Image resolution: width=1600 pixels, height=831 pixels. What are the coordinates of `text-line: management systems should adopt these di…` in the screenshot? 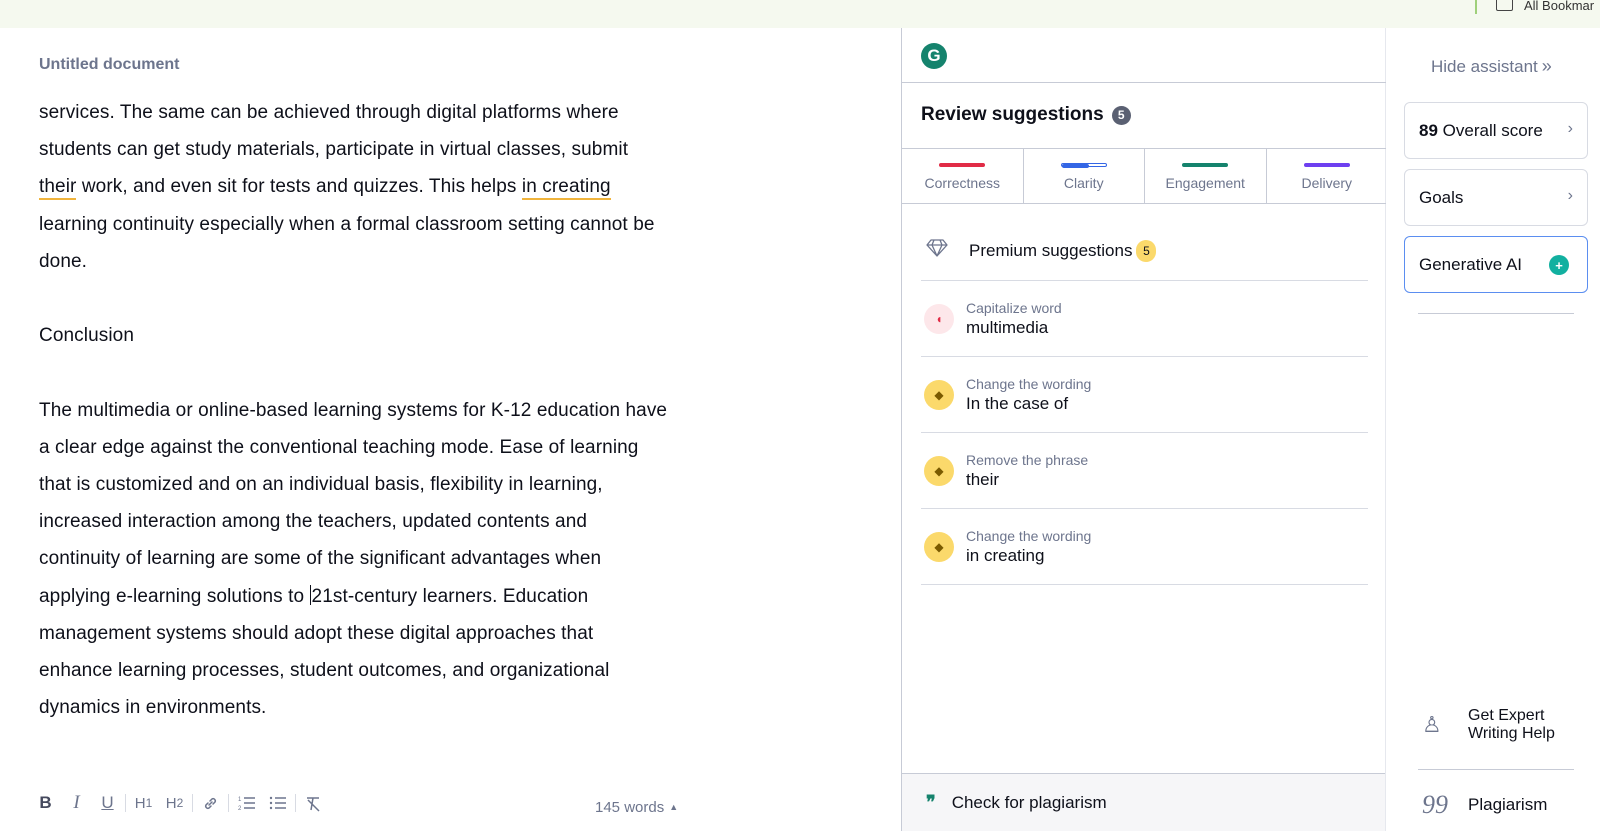 It's located at (316, 633).